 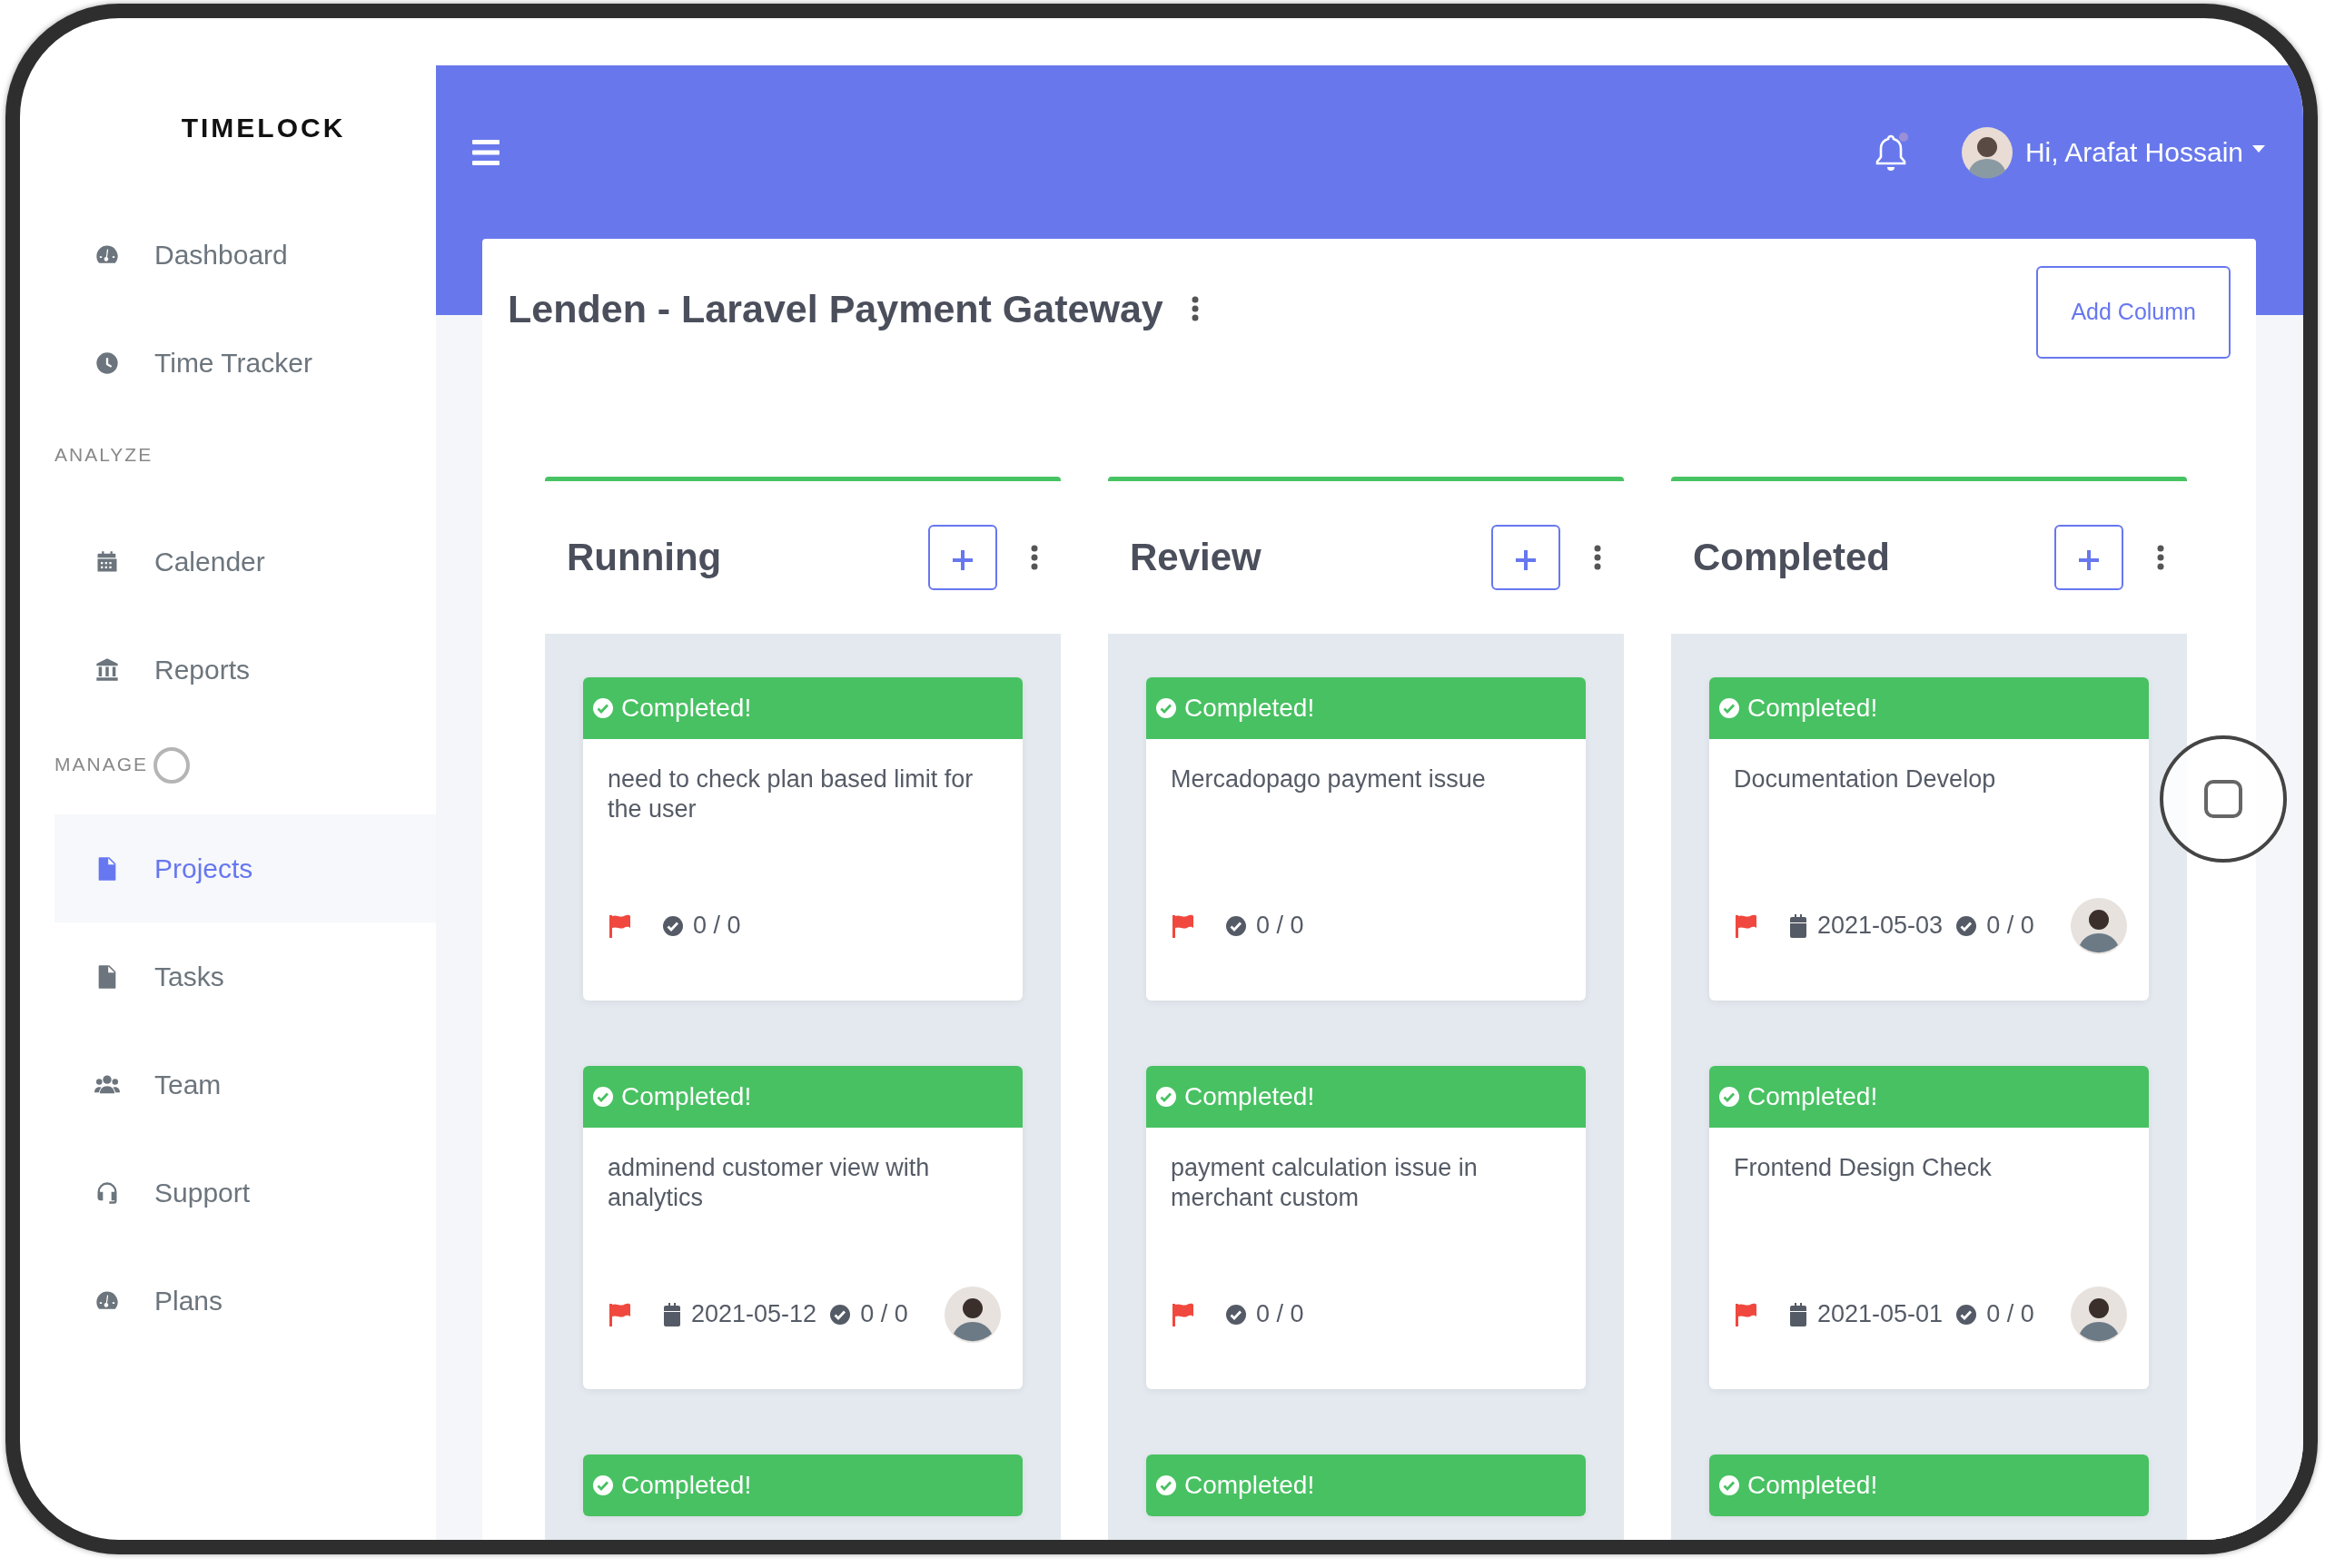 I want to click on clock-icon, so click(x=107, y=363).